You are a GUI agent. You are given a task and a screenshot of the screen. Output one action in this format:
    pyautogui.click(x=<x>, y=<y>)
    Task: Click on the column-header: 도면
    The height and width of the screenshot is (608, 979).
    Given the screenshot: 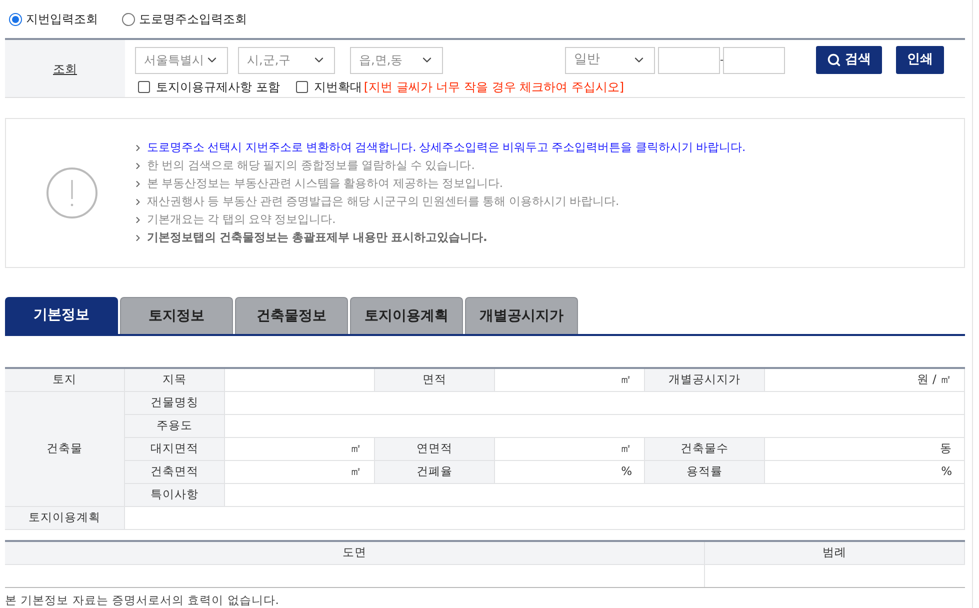 What is the action you would take?
    pyautogui.click(x=355, y=553)
    